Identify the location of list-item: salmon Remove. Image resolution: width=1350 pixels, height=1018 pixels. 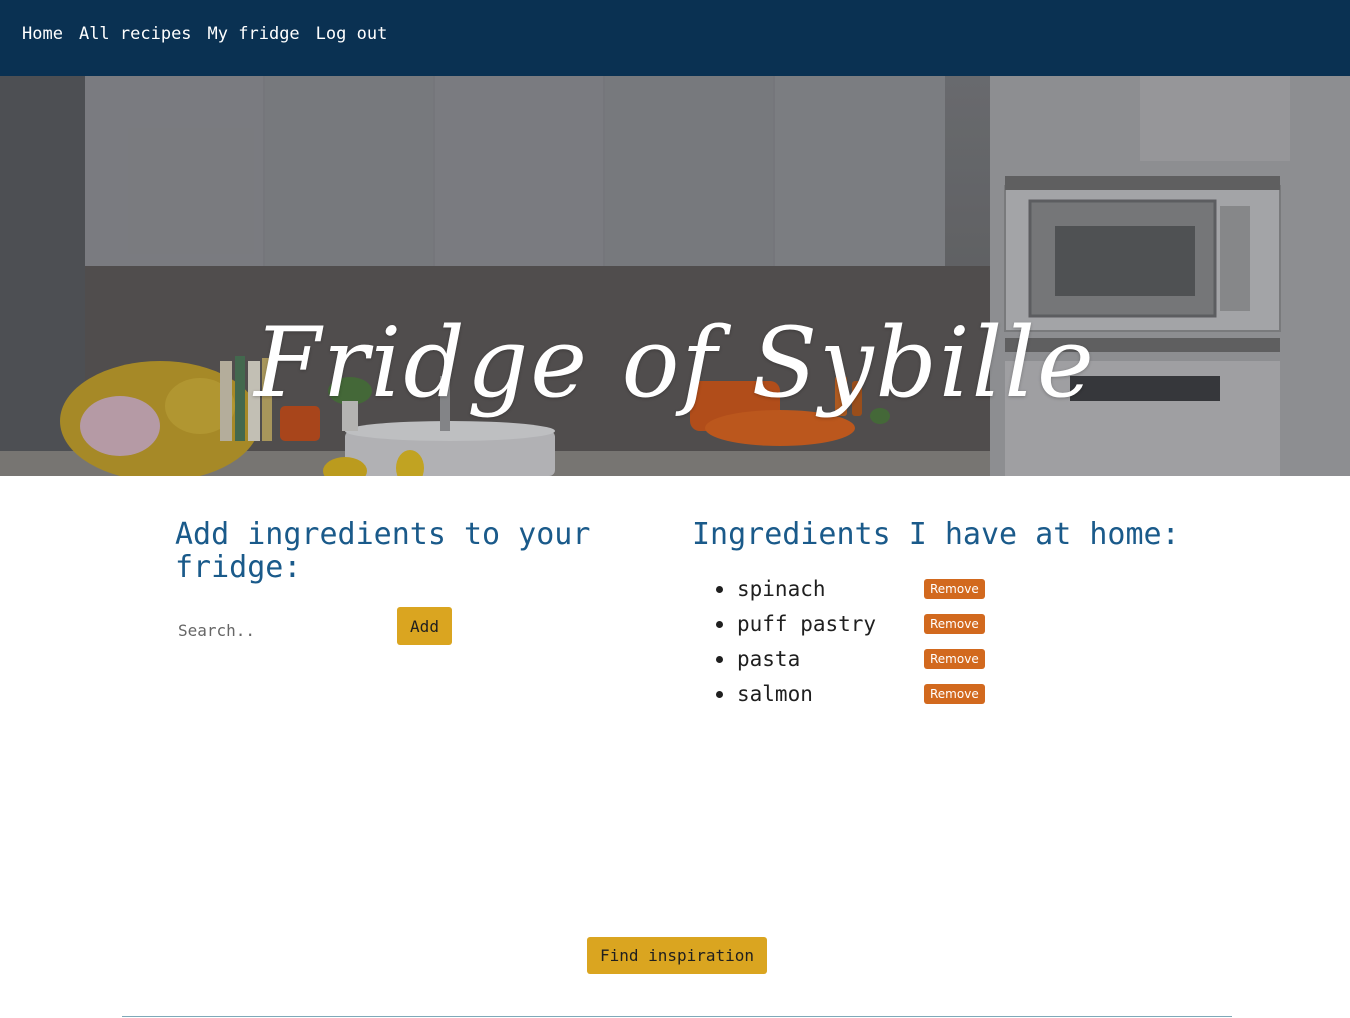
(852, 696).